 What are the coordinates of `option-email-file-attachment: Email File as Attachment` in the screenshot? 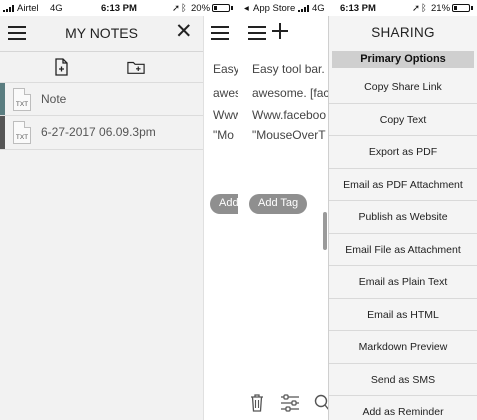 It's located at (403, 250).